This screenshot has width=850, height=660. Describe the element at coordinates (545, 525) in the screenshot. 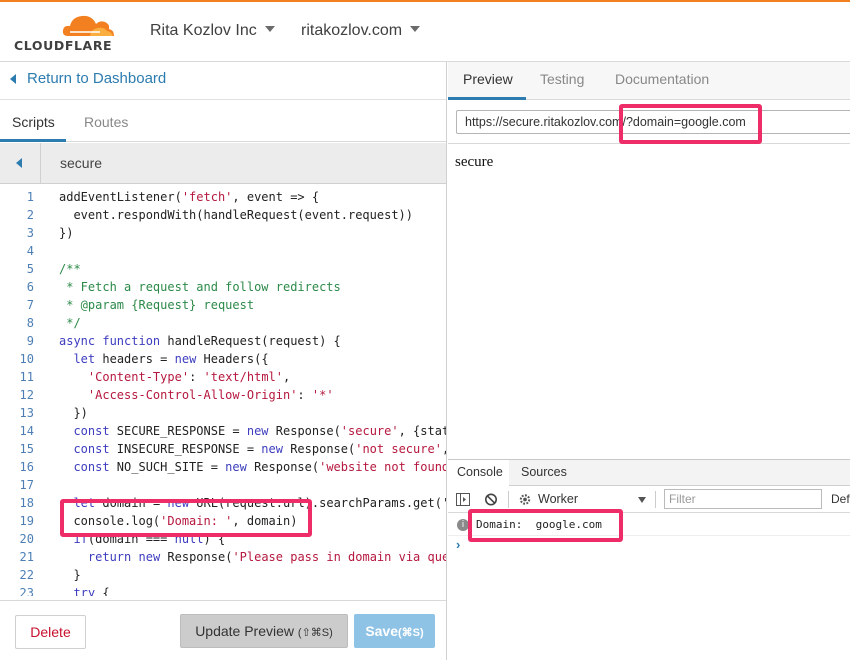

I see `highlight-console-output` at that location.